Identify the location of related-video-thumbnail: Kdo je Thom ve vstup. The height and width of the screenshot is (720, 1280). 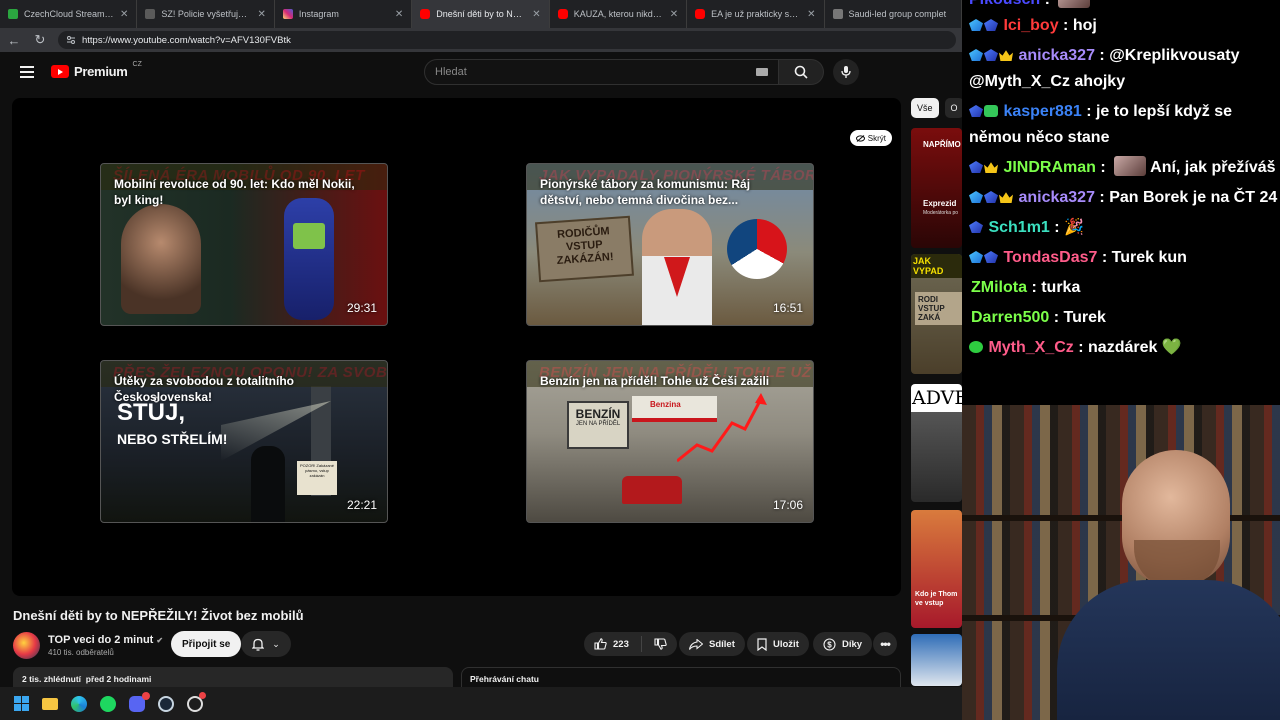
(936, 569).